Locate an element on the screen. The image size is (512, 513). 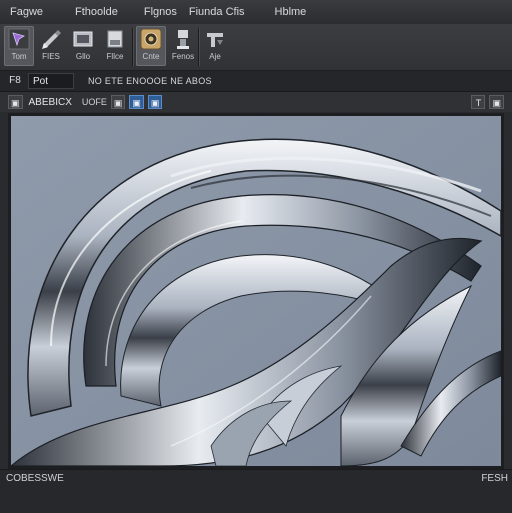
shape-icon is located at coordinates (115, 39).